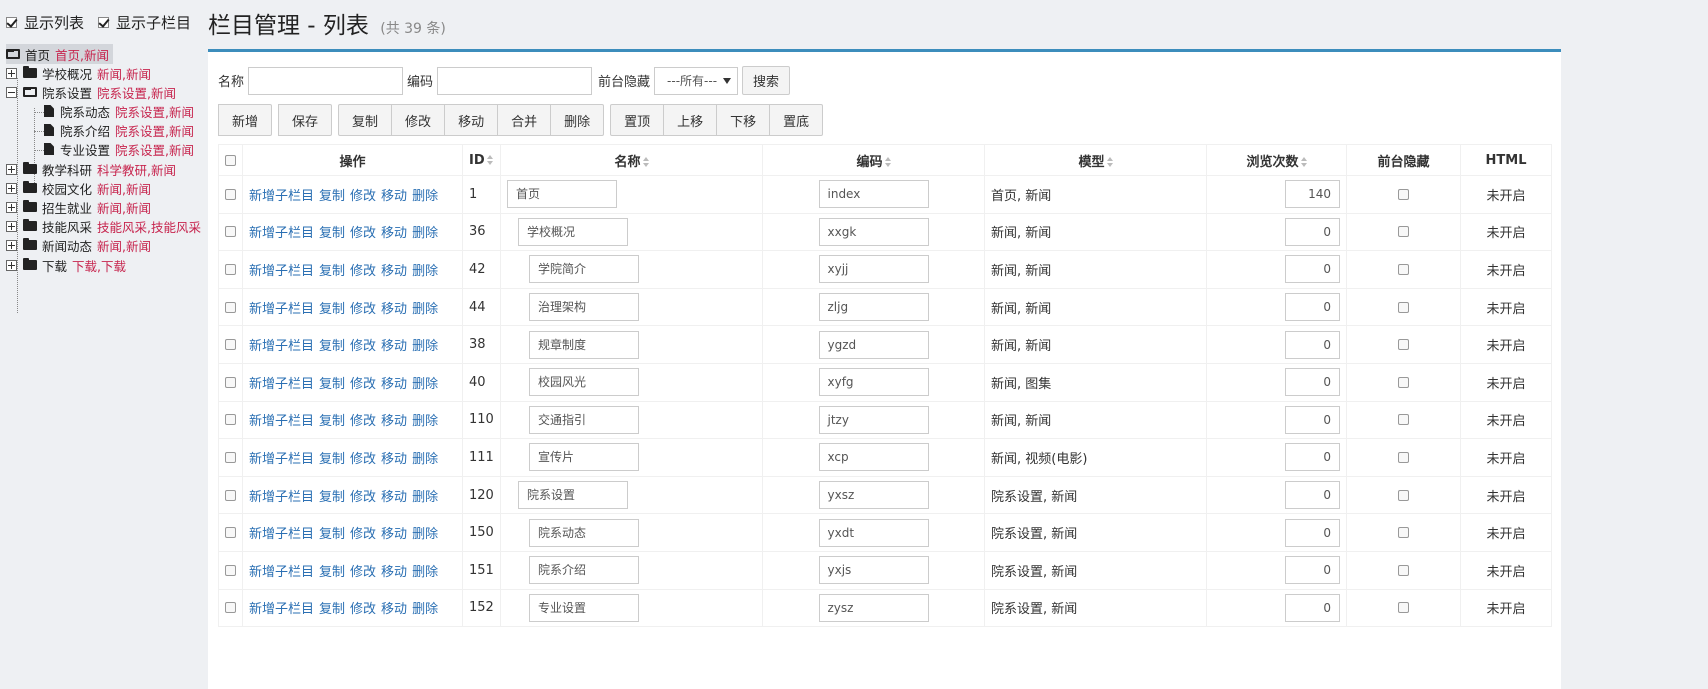 This screenshot has width=1708, height=689. Describe the element at coordinates (873, 457) in the screenshot. I see `row-code-input: xcp` at that location.